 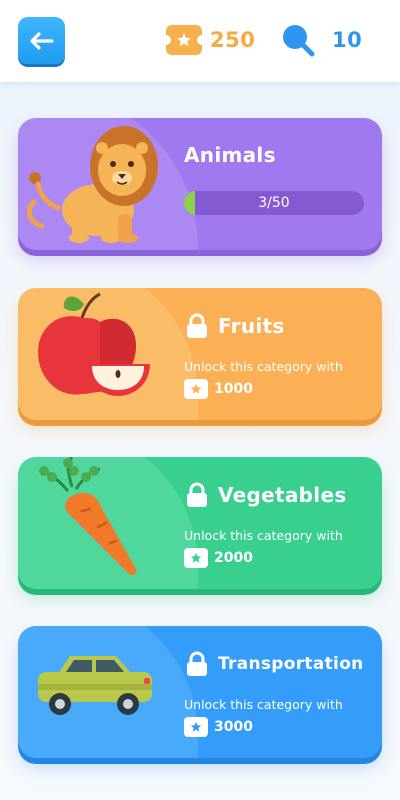 What do you see at coordinates (233, 727) in the screenshot?
I see `cost-value: 3000` at bounding box center [233, 727].